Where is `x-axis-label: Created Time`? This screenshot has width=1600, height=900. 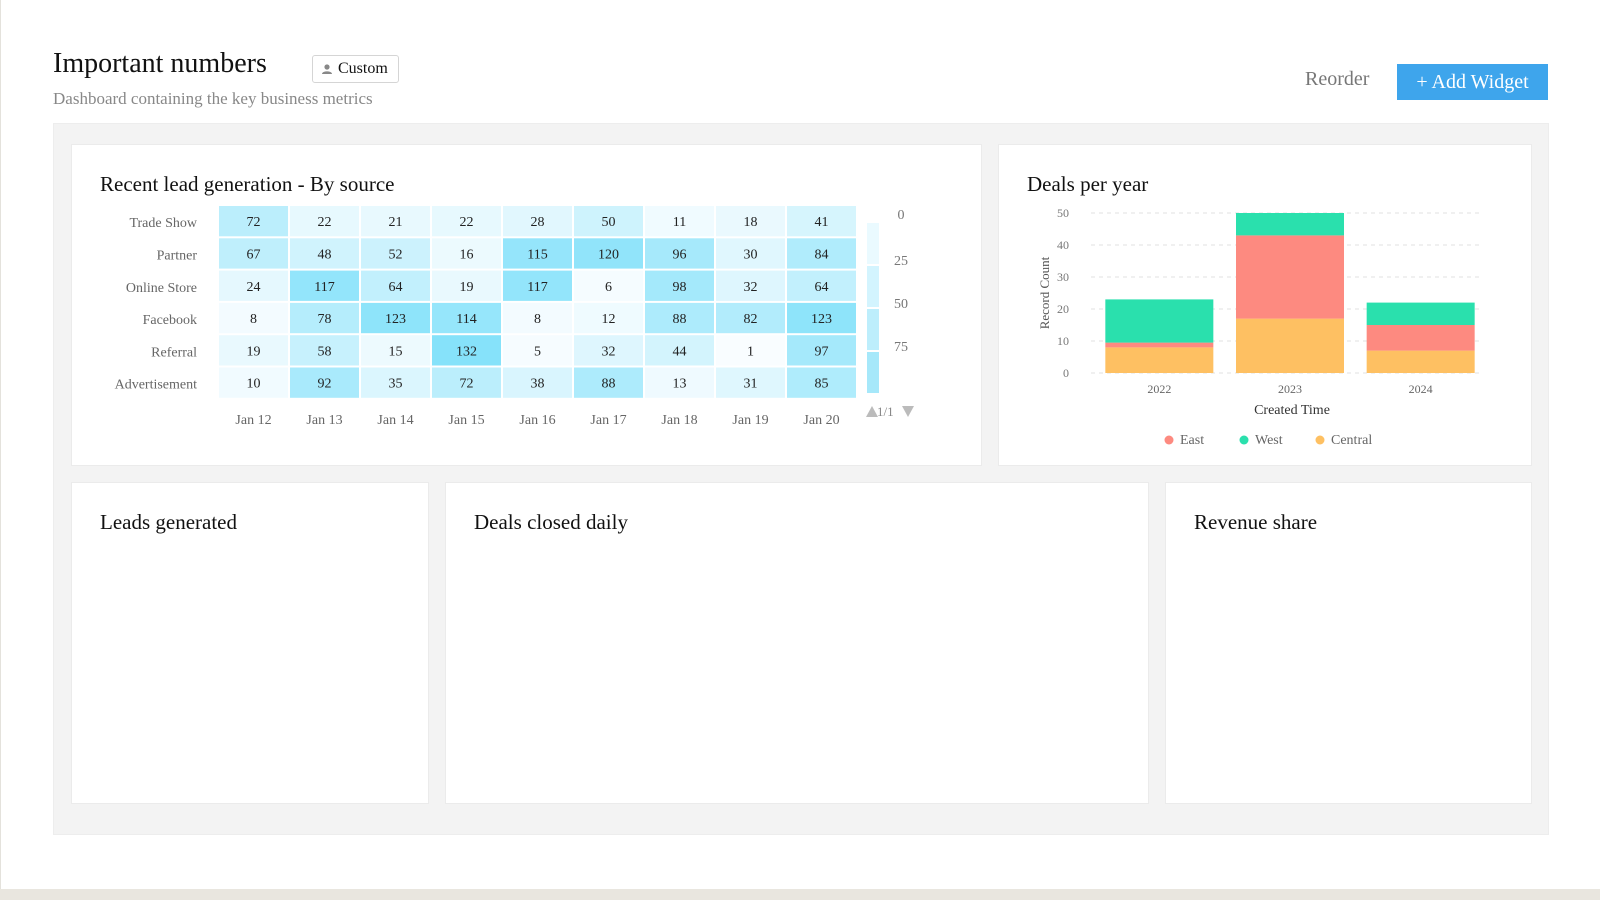
x-axis-label: Created Time is located at coordinates (1292, 410).